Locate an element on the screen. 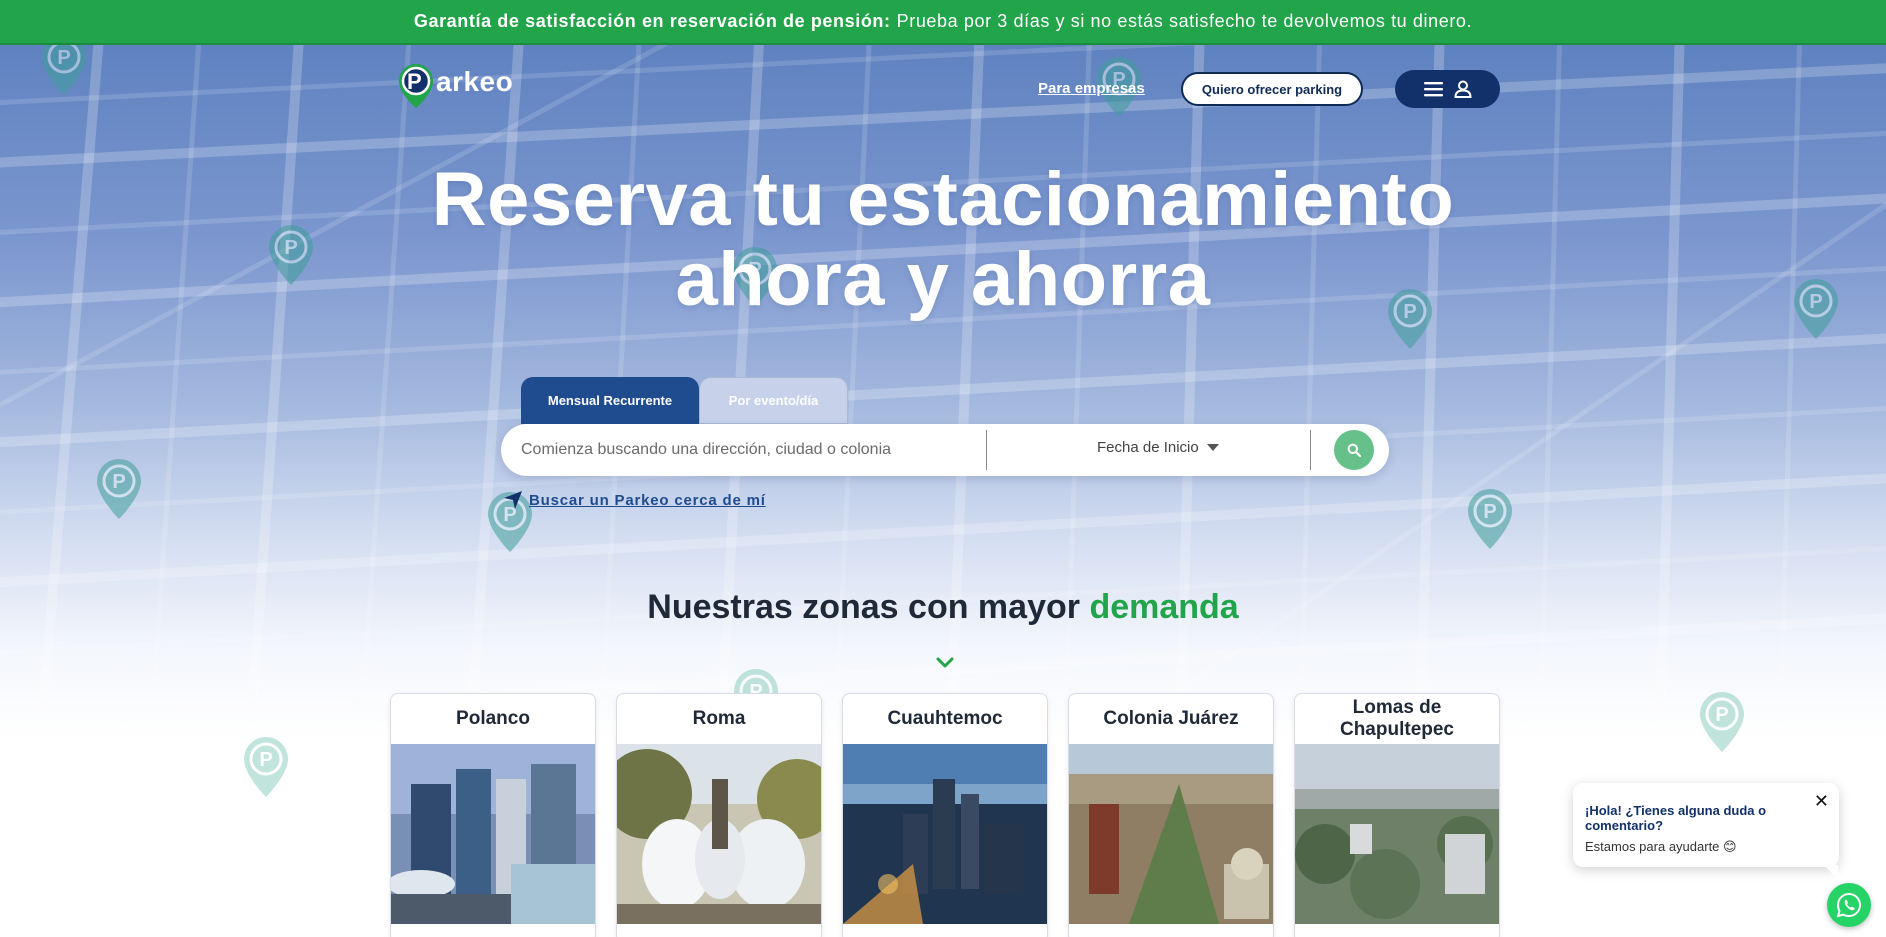  zone-card-title: Lomas de Chapultepec is located at coordinates (1397, 718).